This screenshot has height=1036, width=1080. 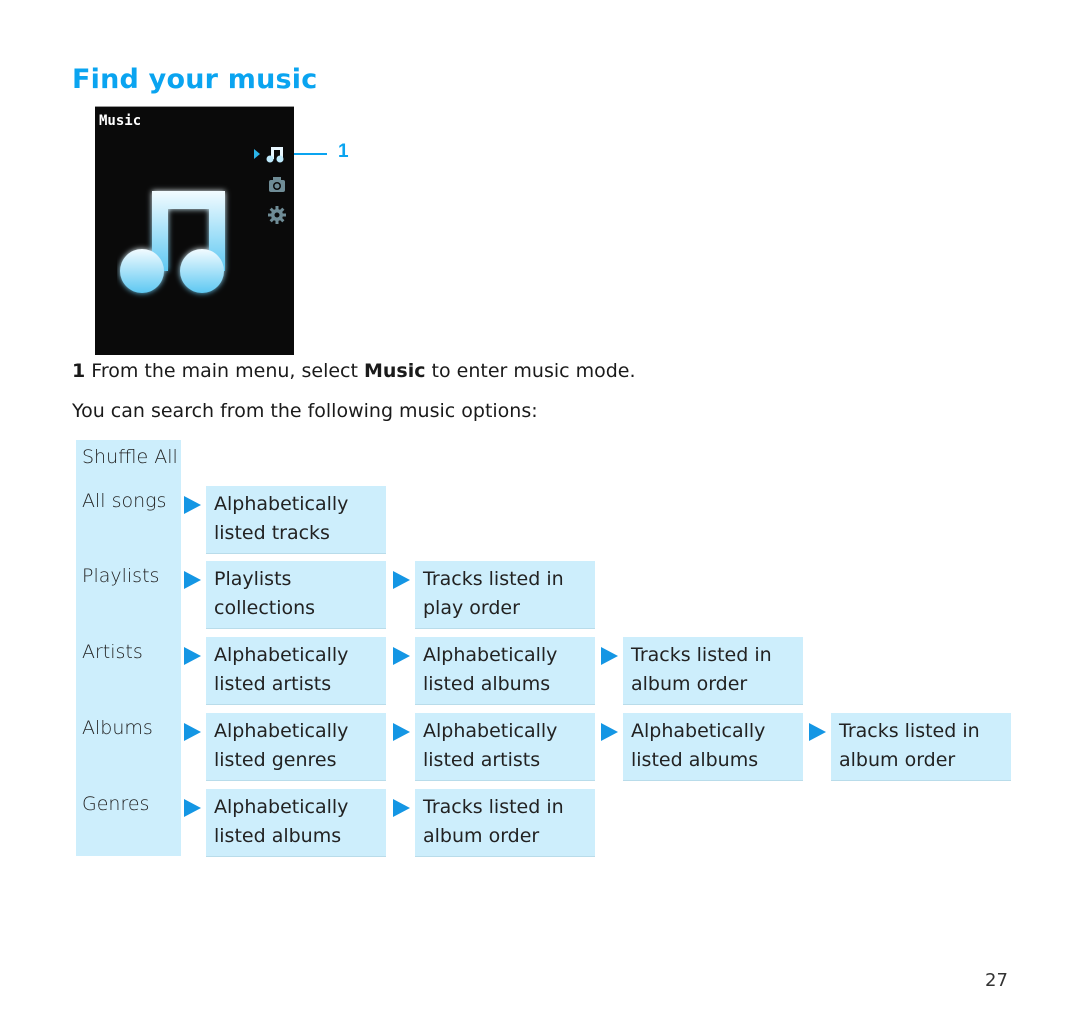 I want to click on category-label: Shuffle All, so click(x=130, y=457).